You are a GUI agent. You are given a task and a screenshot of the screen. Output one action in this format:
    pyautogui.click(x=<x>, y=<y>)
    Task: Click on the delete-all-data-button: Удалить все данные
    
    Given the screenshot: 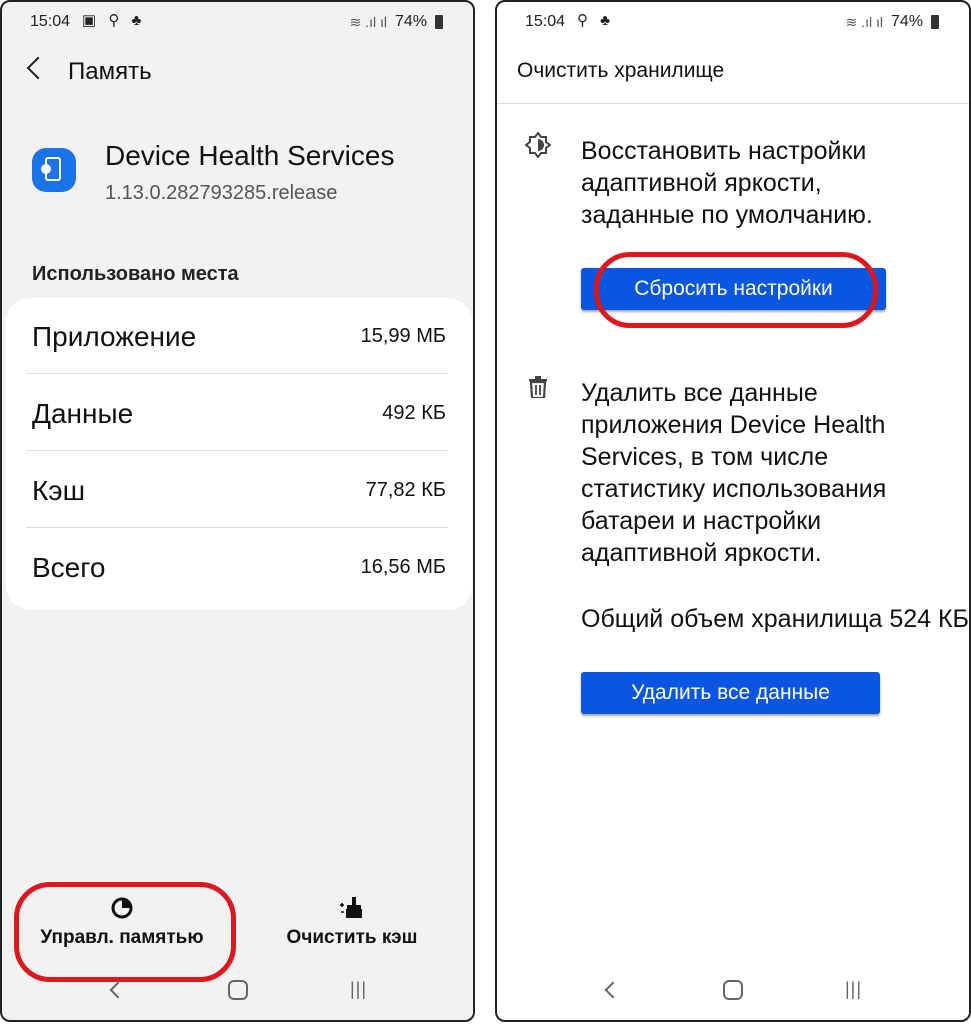 What is the action you would take?
    pyautogui.click(x=730, y=693)
    